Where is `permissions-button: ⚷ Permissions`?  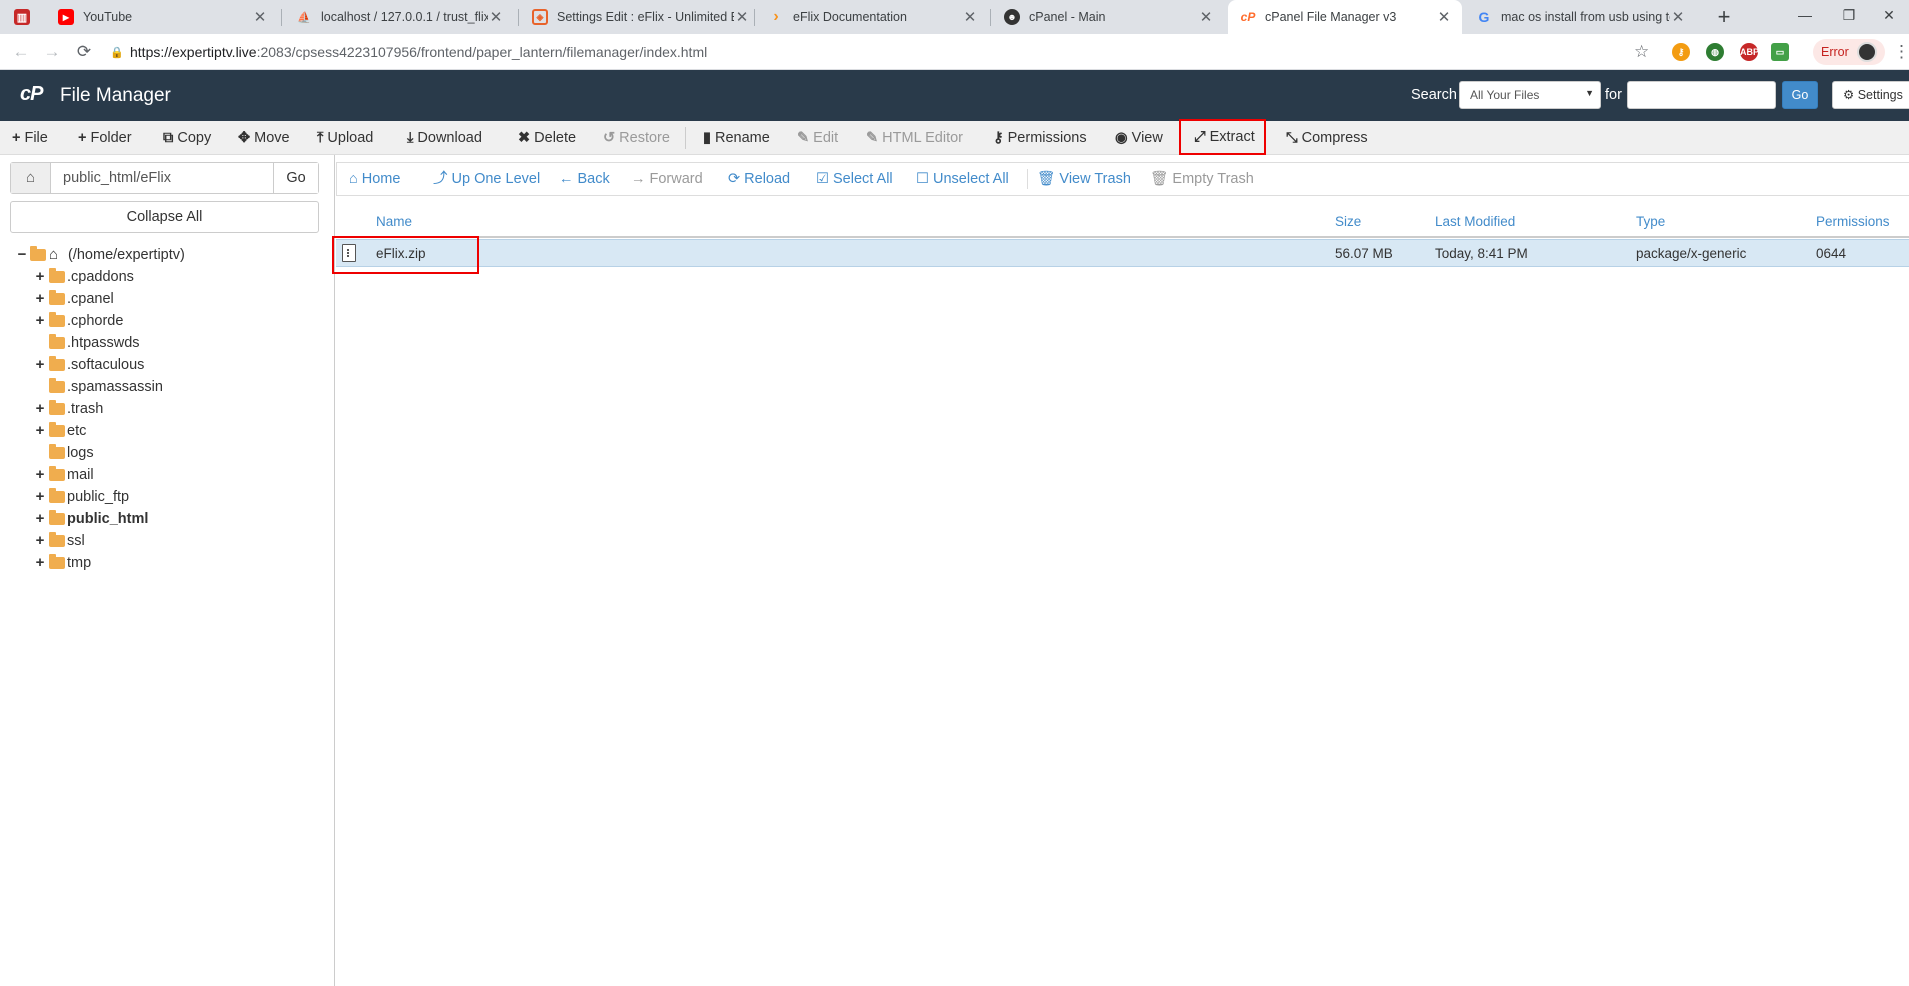 permissions-button: ⚷ Permissions is located at coordinates (1040, 138).